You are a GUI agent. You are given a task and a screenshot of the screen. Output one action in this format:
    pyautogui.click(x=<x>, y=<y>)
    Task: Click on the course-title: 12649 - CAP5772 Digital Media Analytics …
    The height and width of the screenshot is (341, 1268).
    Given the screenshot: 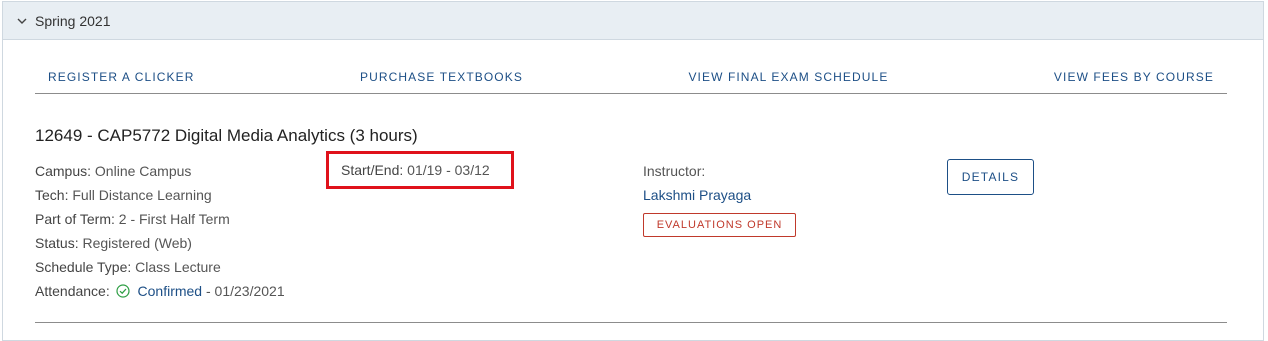 What is the action you would take?
    pyautogui.click(x=226, y=135)
    